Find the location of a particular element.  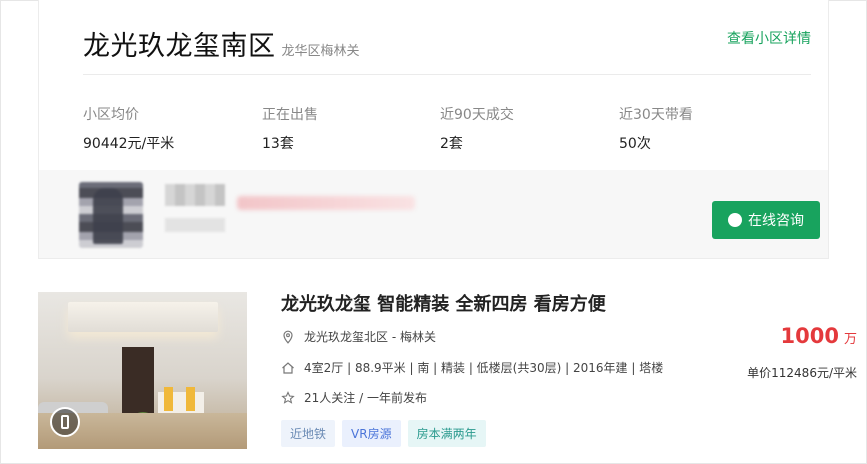

stat-value: 13套 is located at coordinates (278, 144).